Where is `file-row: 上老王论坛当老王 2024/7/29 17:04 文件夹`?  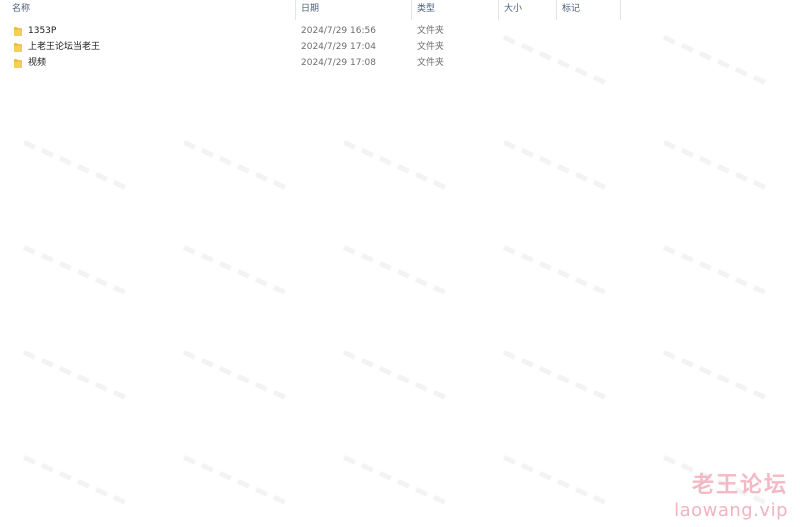
file-row: 上老王论坛当老王 2024/7/29 17:04 文件夹 is located at coordinates (314, 47).